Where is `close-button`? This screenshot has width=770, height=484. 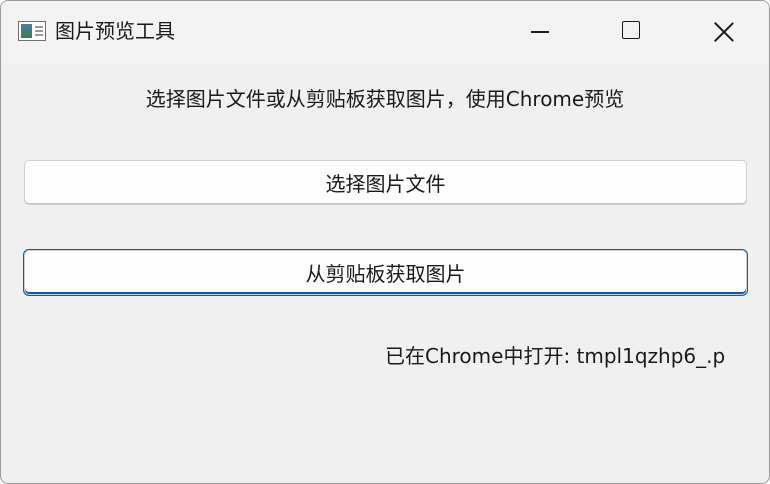
close-button is located at coordinates (723, 32).